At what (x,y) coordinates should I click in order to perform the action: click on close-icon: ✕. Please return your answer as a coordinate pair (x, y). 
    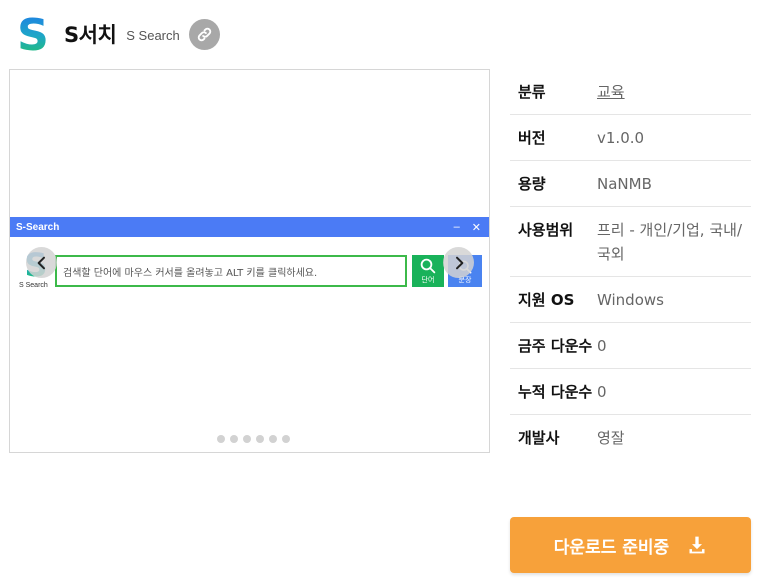
    Looking at the image, I should click on (476, 227).